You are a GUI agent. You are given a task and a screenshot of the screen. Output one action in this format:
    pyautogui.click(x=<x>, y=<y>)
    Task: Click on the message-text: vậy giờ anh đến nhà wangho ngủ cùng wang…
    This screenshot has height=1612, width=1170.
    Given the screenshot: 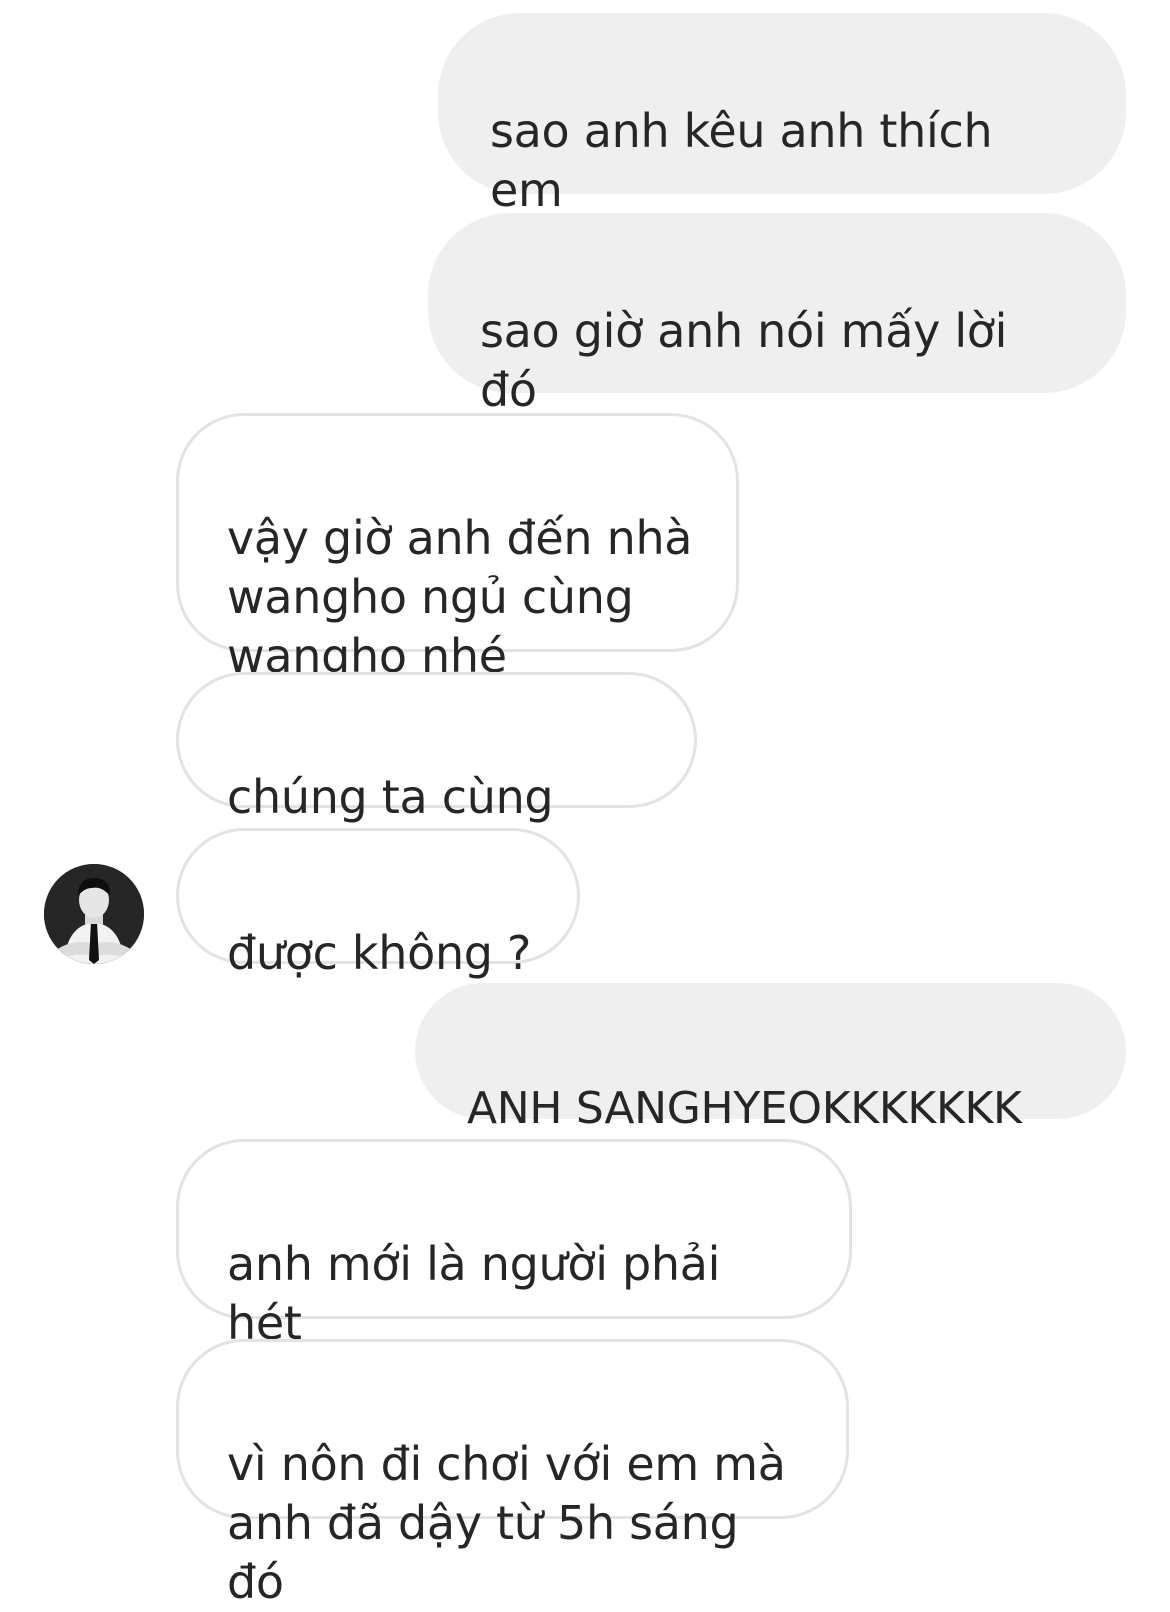 What is the action you would take?
    pyautogui.click(x=460, y=597)
    